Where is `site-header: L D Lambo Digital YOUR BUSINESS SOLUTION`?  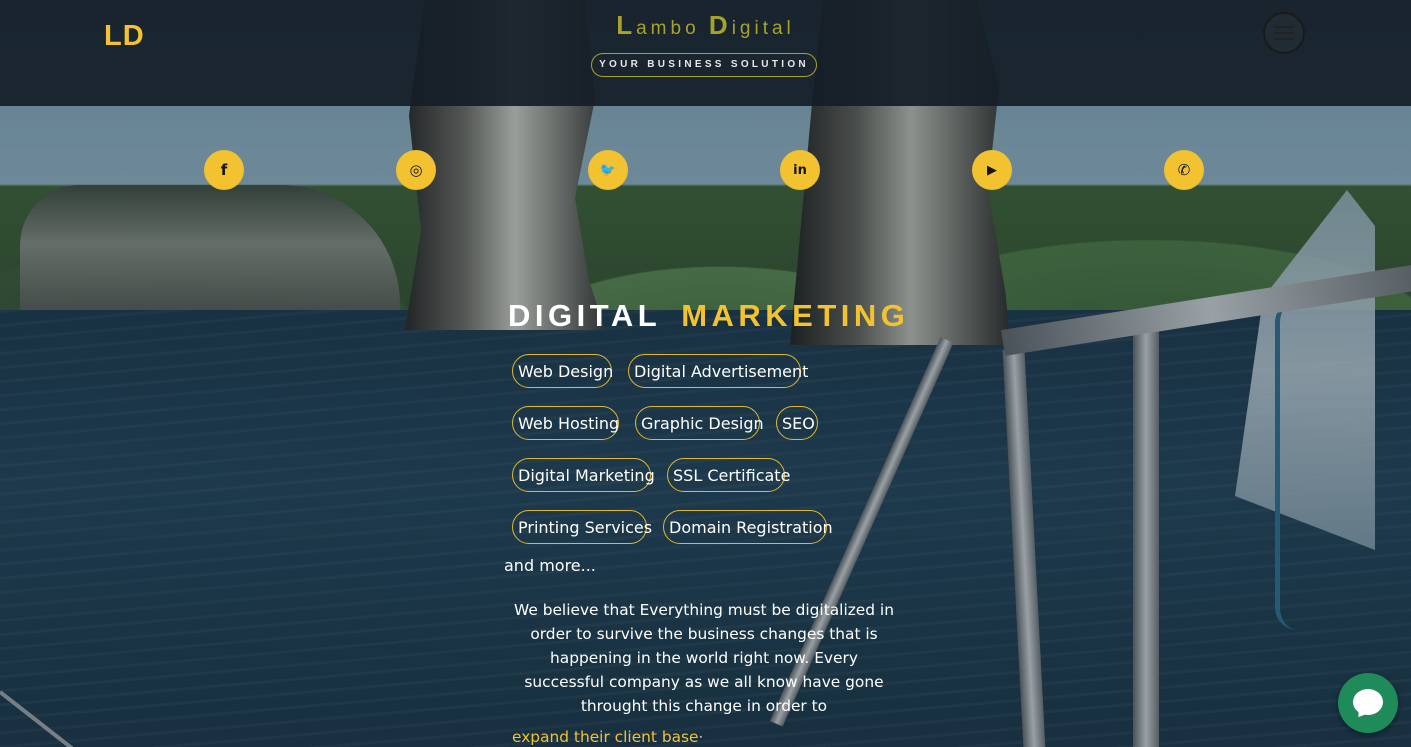
site-header: L D Lambo Digital YOUR BUSINESS SOLUTION is located at coordinates (705, 53).